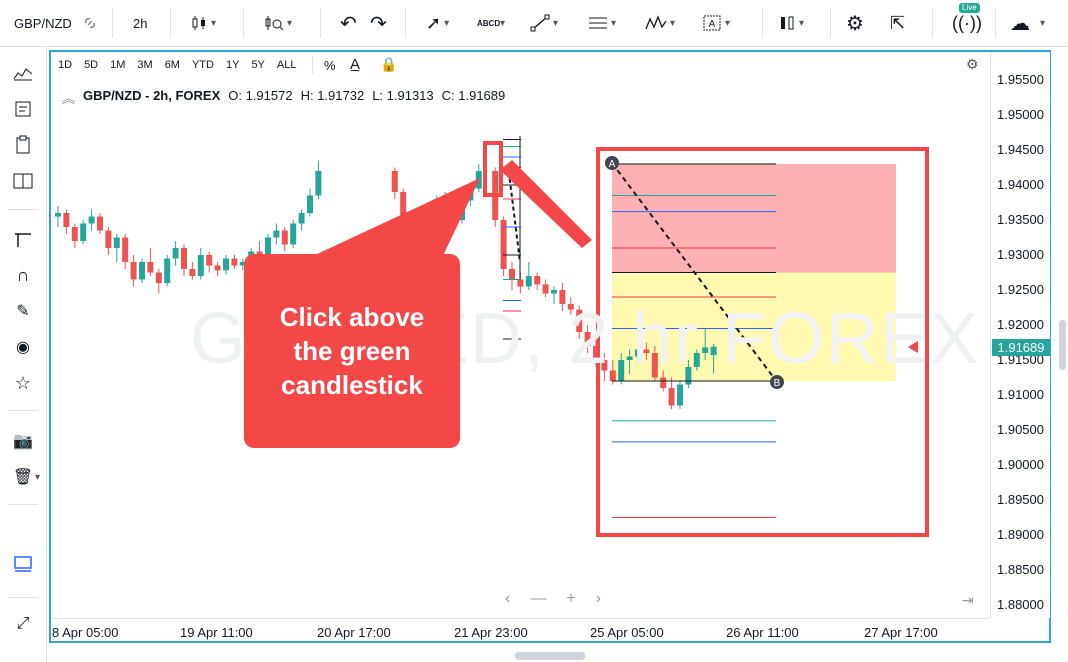 The height and width of the screenshot is (662, 1068). I want to click on interval-label: 2h, so click(140, 23).